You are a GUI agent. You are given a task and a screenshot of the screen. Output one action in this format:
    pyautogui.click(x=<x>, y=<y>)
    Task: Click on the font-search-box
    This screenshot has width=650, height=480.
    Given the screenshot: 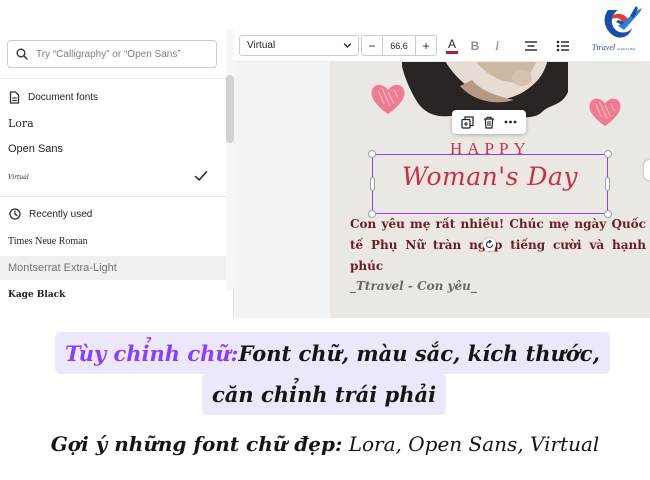 What is the action you would take?
    pyautogui.click(x=112, y=54)
    